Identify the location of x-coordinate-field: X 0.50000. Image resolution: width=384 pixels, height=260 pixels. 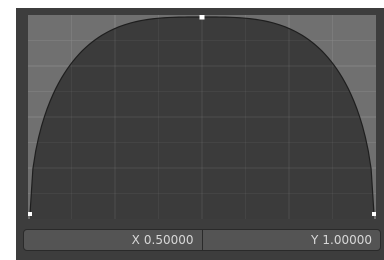
(113, 240).